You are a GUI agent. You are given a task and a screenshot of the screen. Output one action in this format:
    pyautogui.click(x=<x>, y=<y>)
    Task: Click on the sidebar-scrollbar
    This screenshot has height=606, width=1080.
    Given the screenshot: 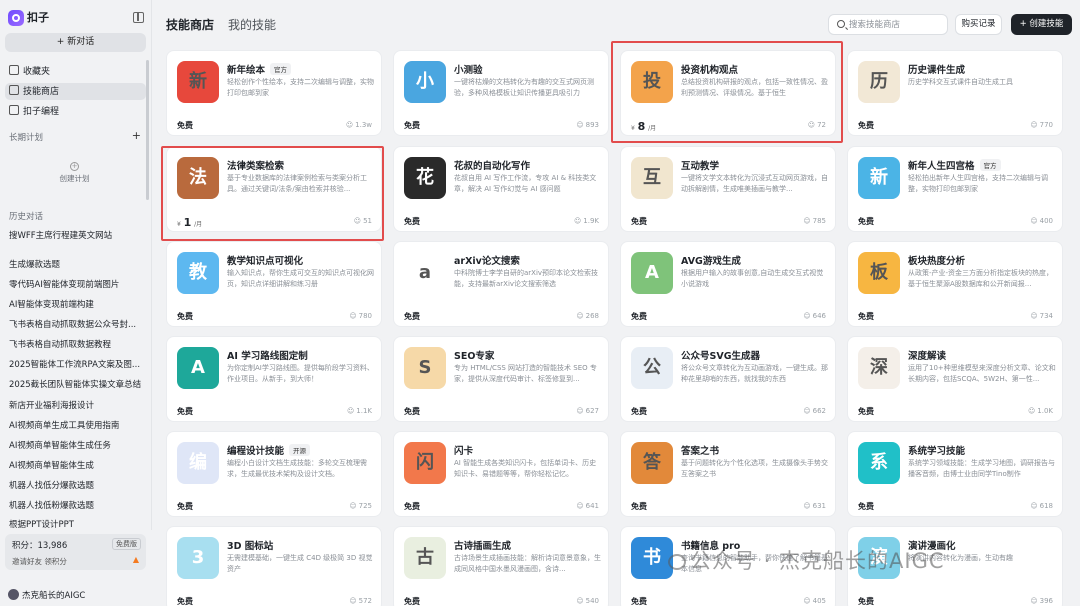 What is the action you would take?
    pyautogui.click(x=147, y=130)
    